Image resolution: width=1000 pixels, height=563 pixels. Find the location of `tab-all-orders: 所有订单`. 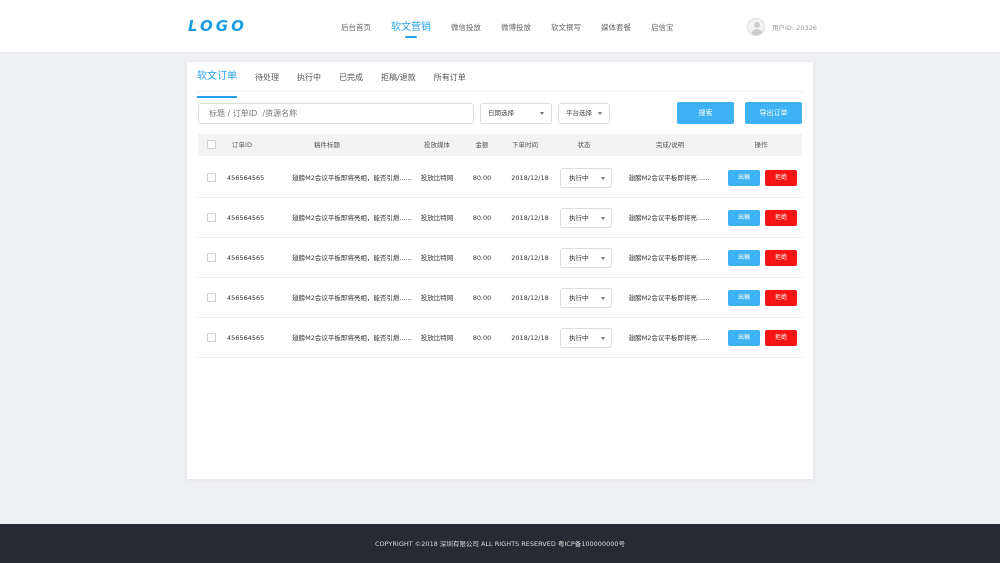

tab-all-orders: 所有订单 is located at coordinates (450, 80).